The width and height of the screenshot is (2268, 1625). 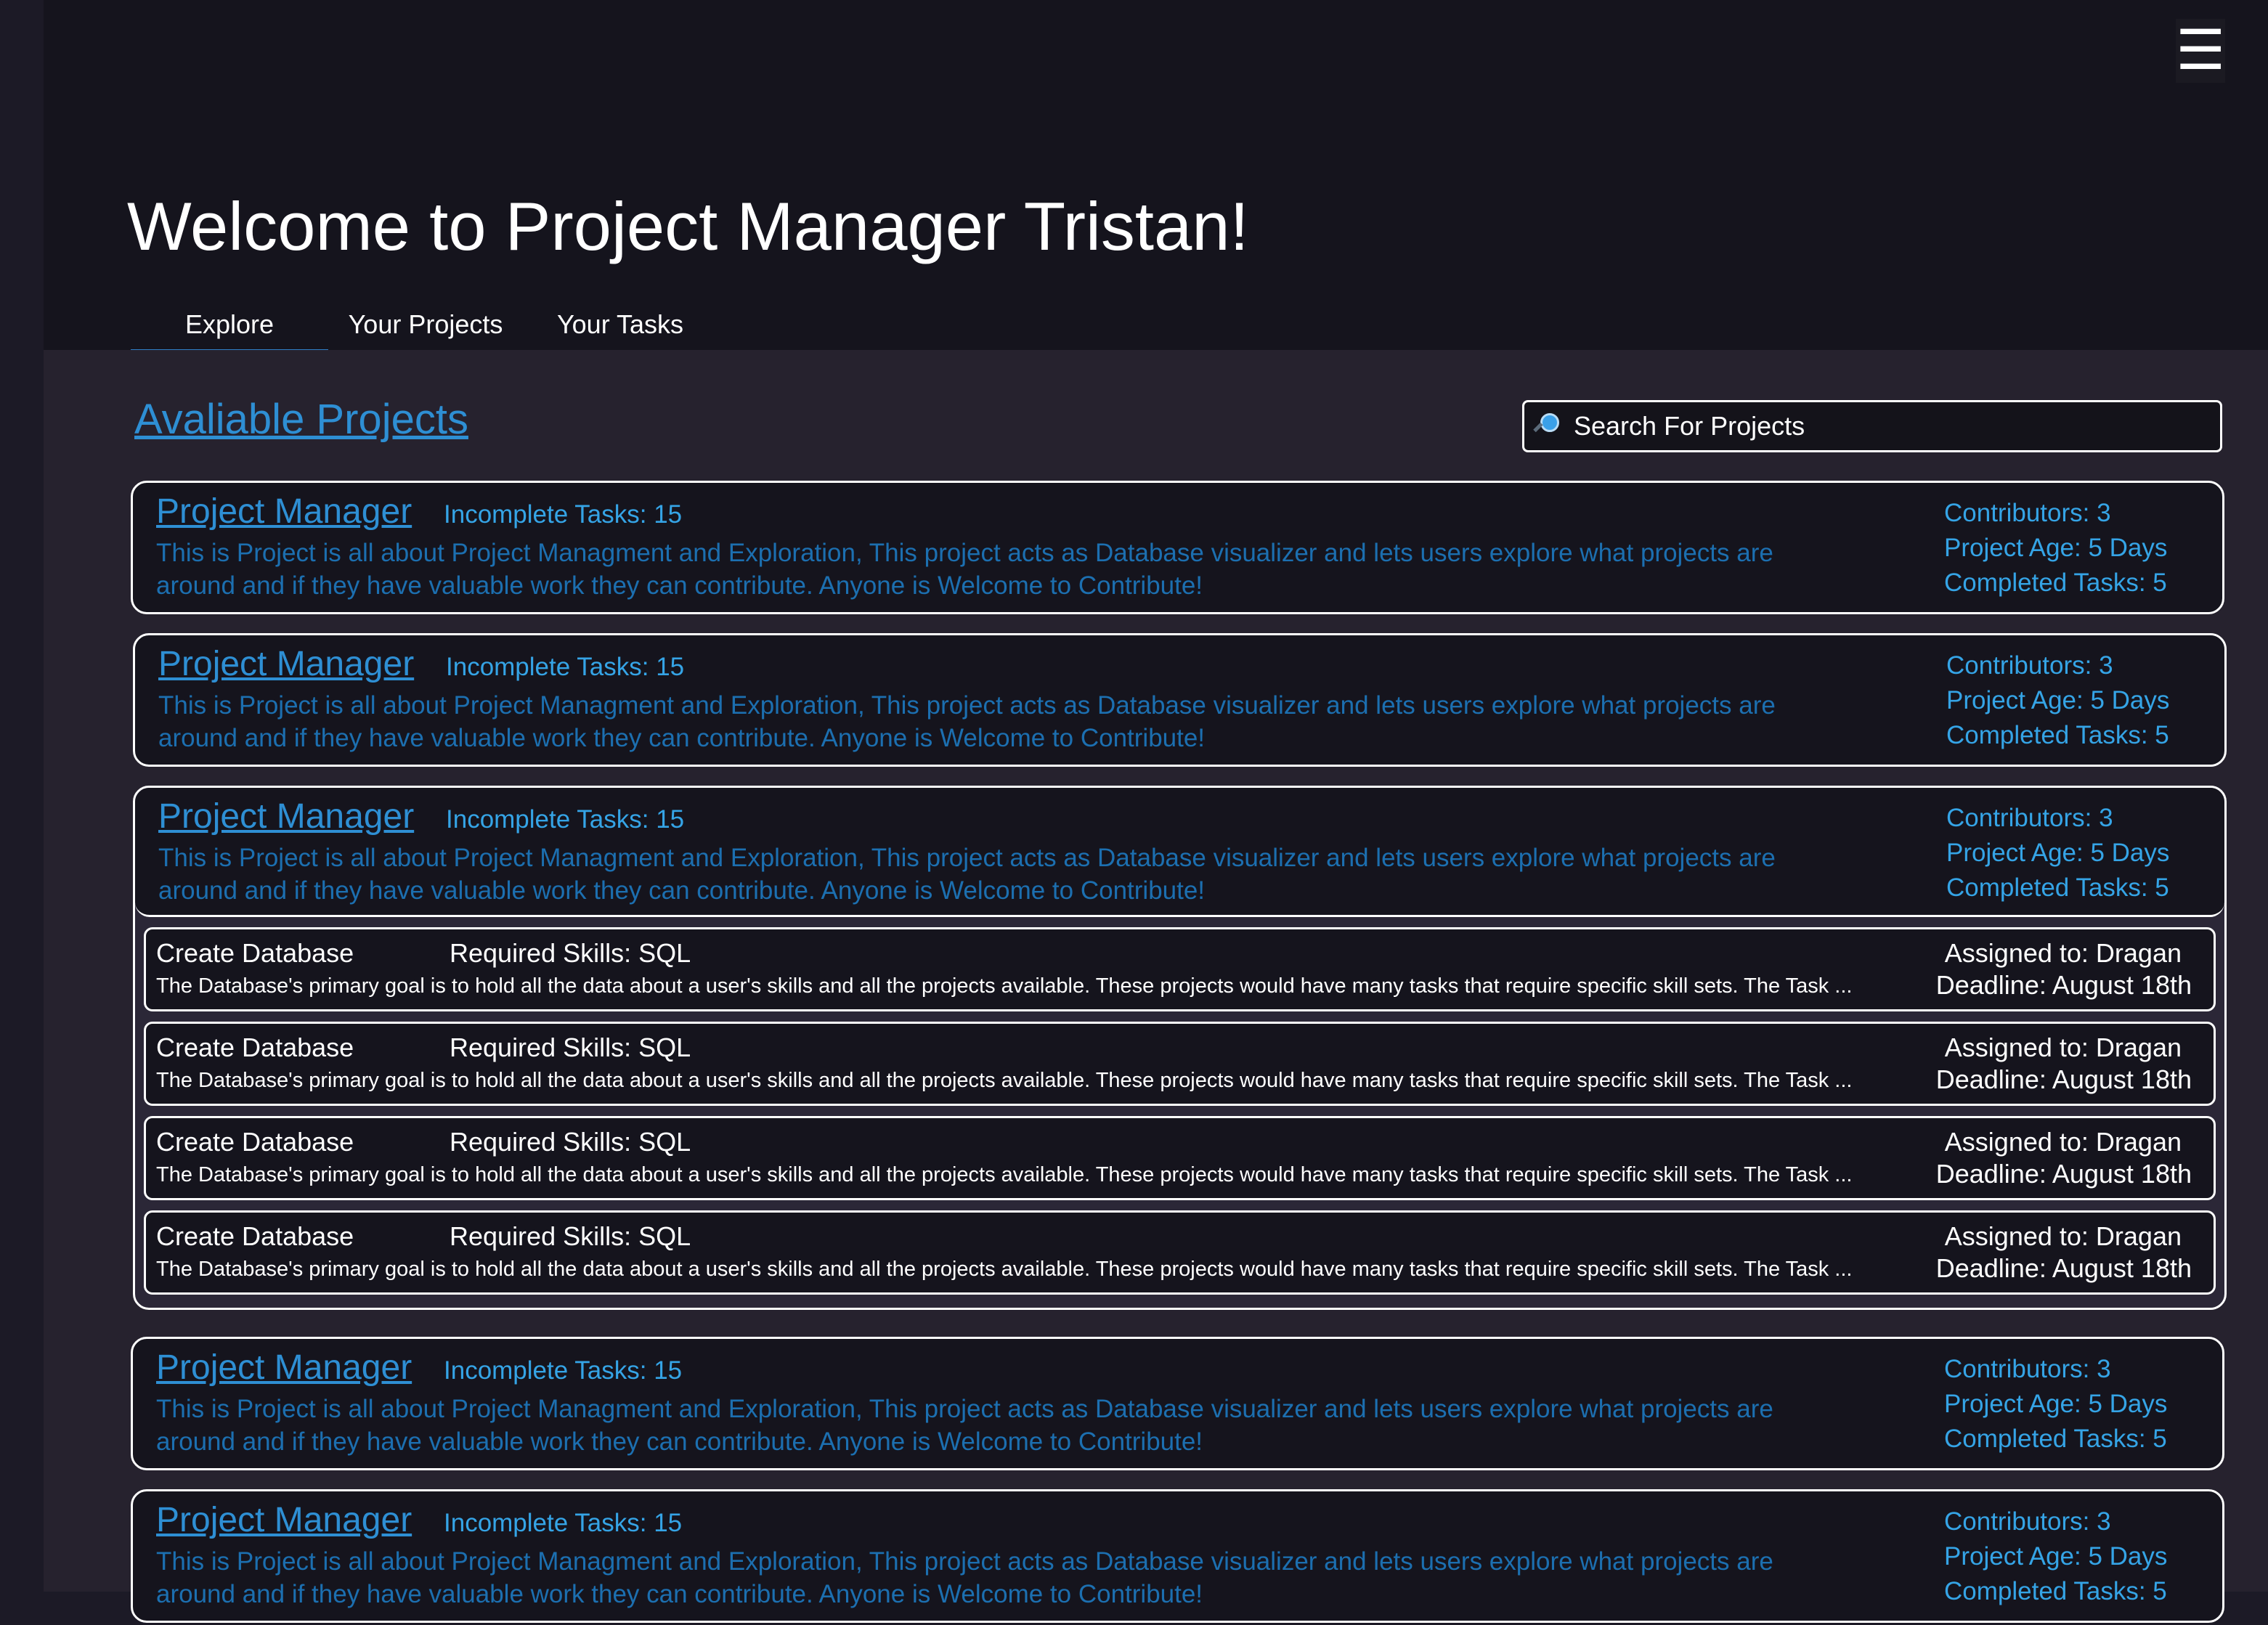 I want to click on hamburger-icon: ☰, so click(x=2200, y=50).